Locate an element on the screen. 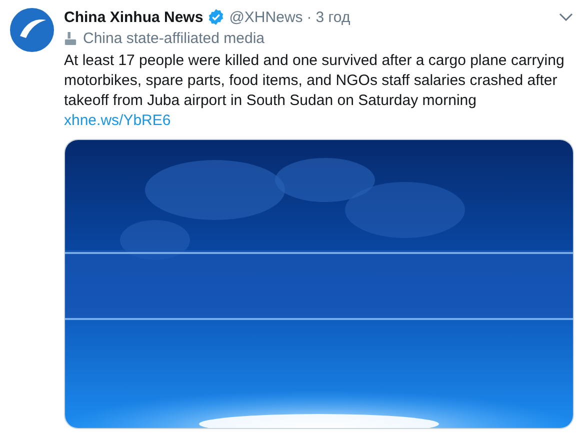  author-name: China Xinhua News is located at coordinates (134, 17).